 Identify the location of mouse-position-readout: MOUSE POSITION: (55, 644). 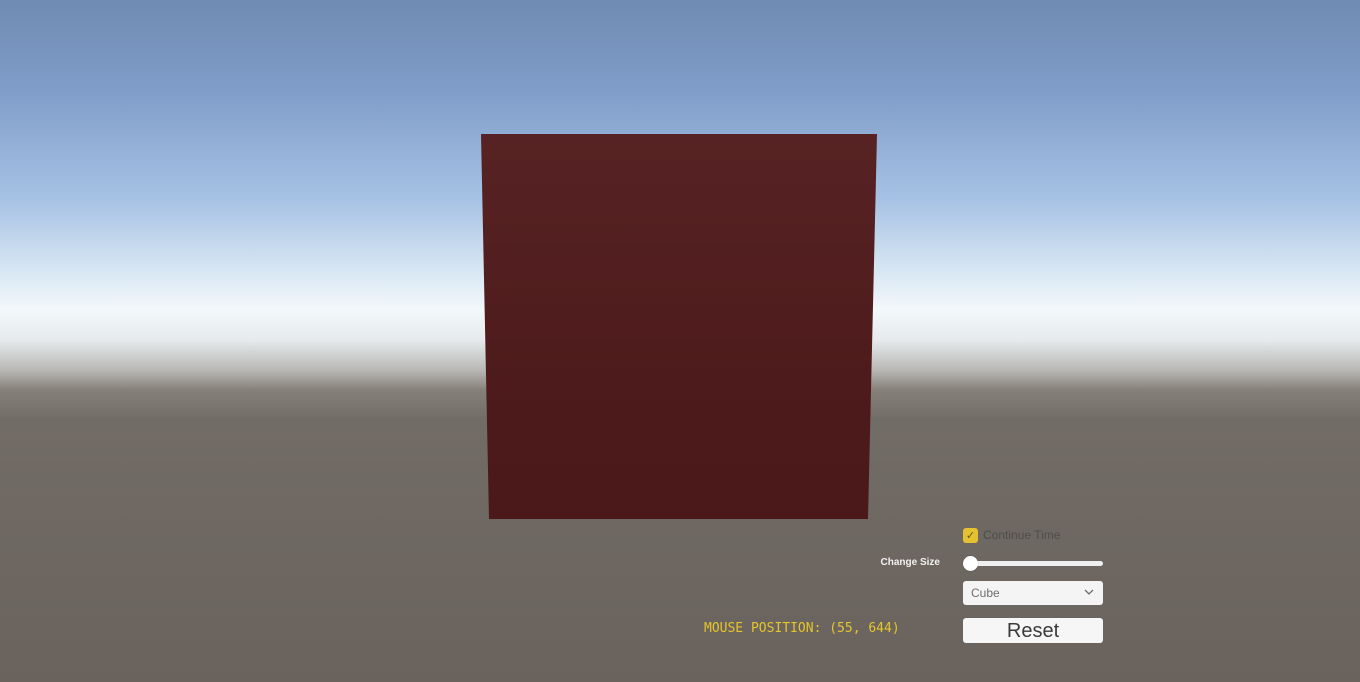
(802, 628).